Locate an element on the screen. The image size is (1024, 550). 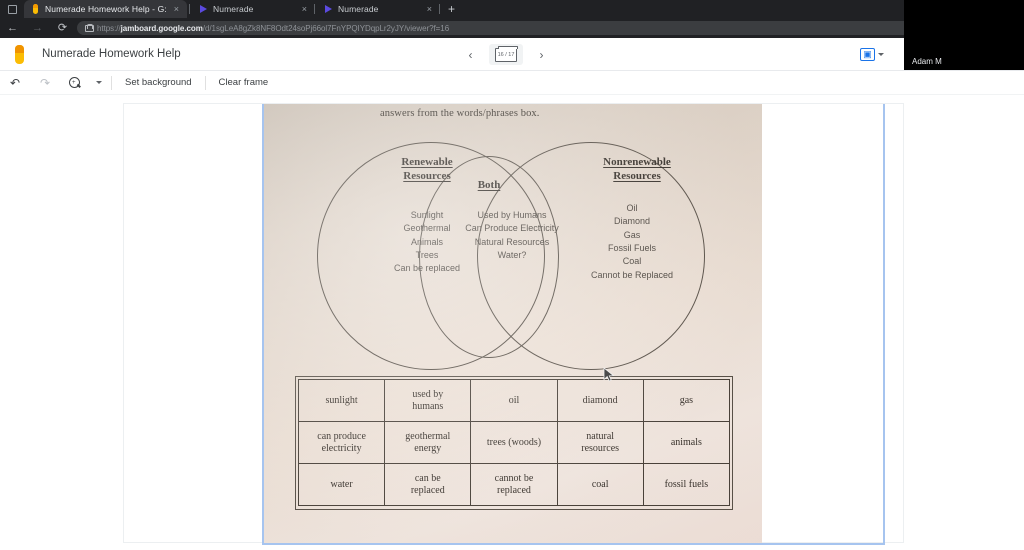
frame-navigation: ‹ 16 / 17 › is located at coordinates (506, 54).